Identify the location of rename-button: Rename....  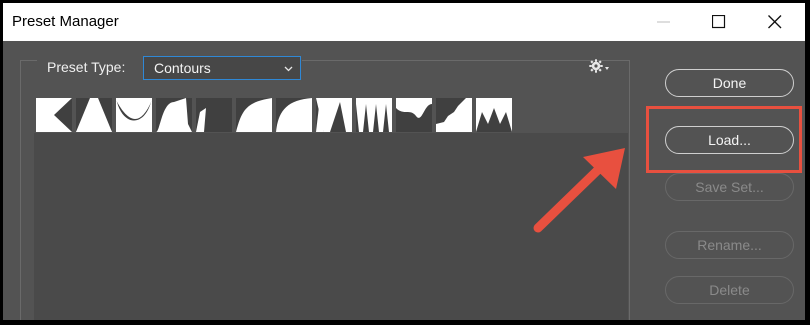
(729, 245).